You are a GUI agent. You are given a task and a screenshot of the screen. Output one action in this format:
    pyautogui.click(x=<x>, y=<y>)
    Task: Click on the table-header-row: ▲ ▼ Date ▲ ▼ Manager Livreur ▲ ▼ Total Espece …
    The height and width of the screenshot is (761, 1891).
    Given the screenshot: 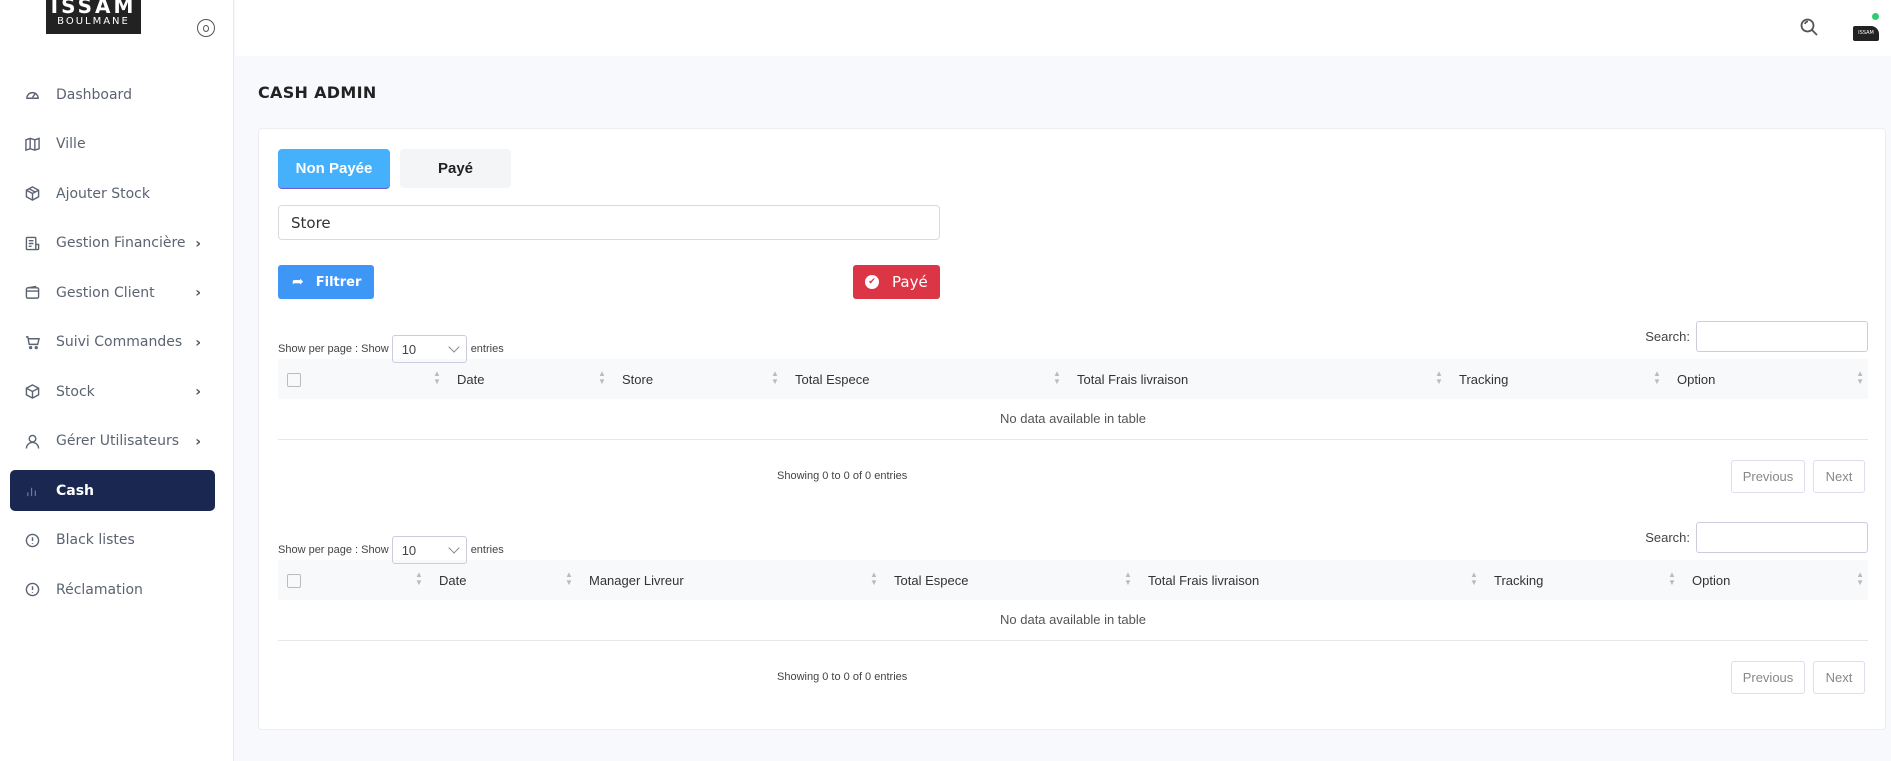 What is the action you would take?
    pyautogui.click(x=1073, y=580)
    